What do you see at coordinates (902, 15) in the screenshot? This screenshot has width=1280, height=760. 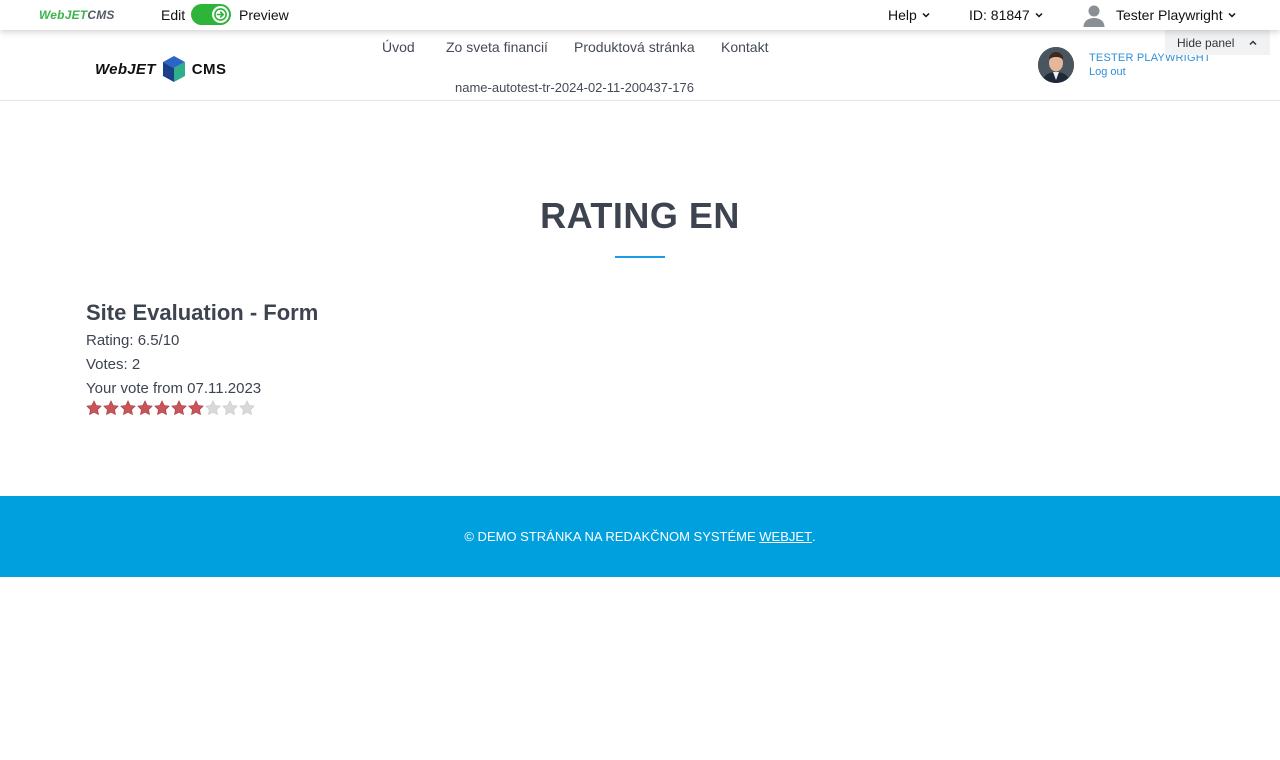 I see `help-menu-label: Help` at bounding box center [902, 15].